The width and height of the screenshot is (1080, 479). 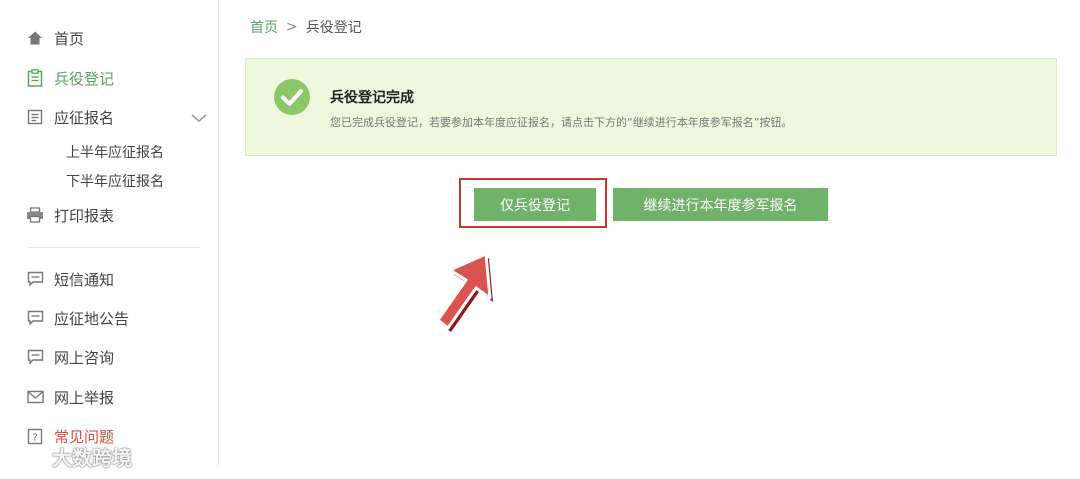 I want to click on sidebar-item-online-consult: 网上咨询, so click(x=70, y=357).